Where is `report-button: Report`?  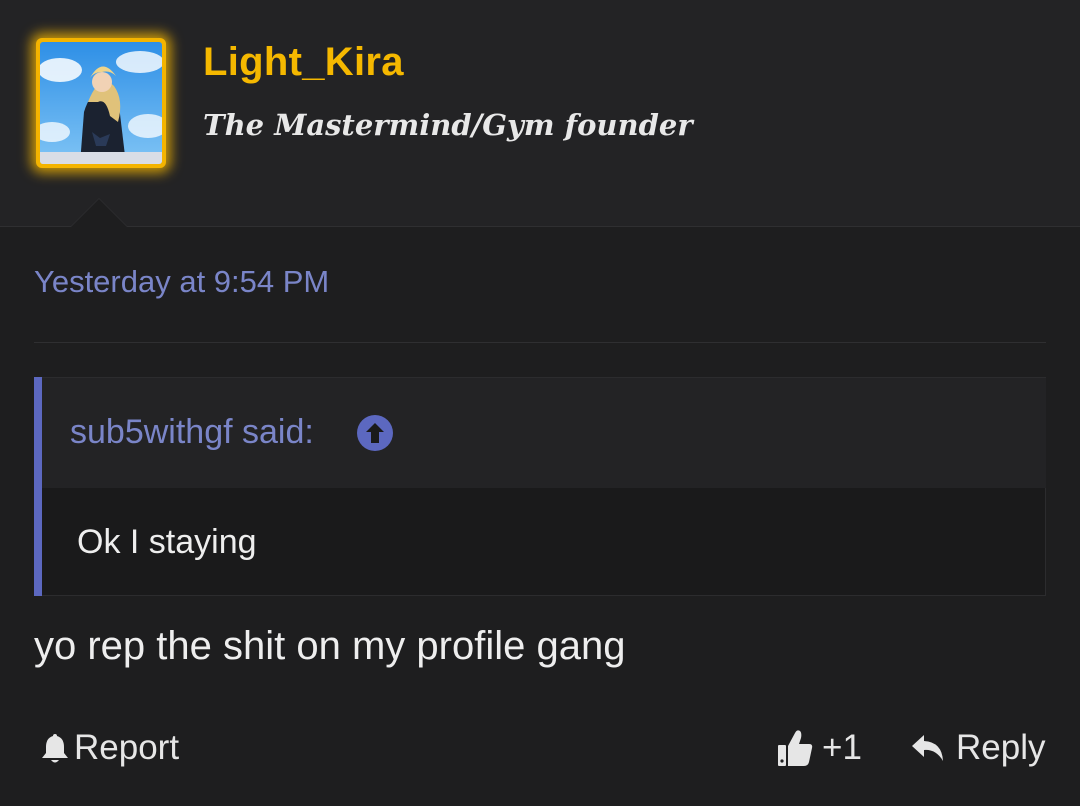
report-button: Report is located at coordinates (109, 748).